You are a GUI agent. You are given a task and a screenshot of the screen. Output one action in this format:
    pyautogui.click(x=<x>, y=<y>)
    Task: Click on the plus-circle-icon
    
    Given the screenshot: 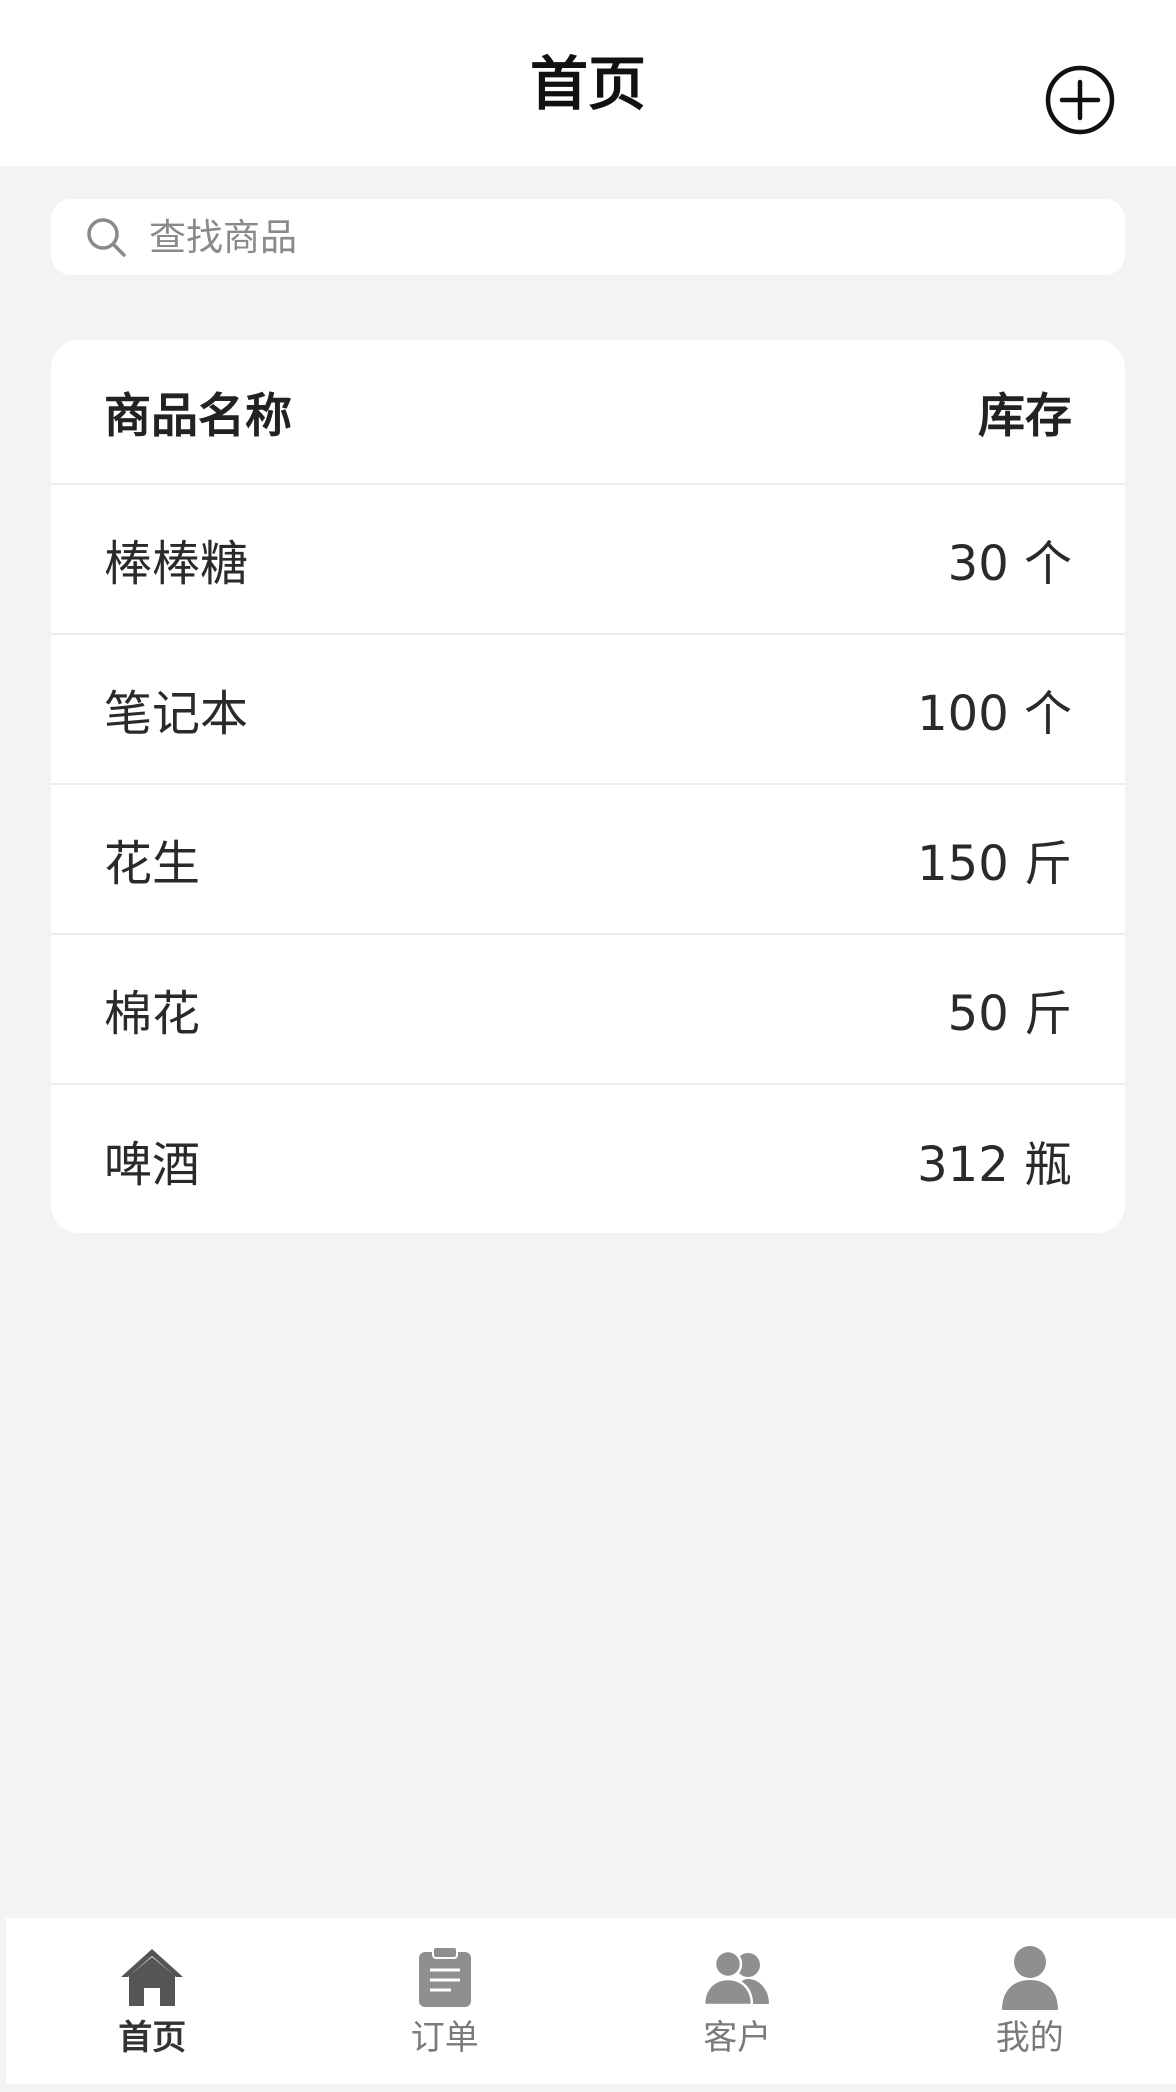 What is the action you would take?
    pyautogui.click(x=1080, y=100)
    